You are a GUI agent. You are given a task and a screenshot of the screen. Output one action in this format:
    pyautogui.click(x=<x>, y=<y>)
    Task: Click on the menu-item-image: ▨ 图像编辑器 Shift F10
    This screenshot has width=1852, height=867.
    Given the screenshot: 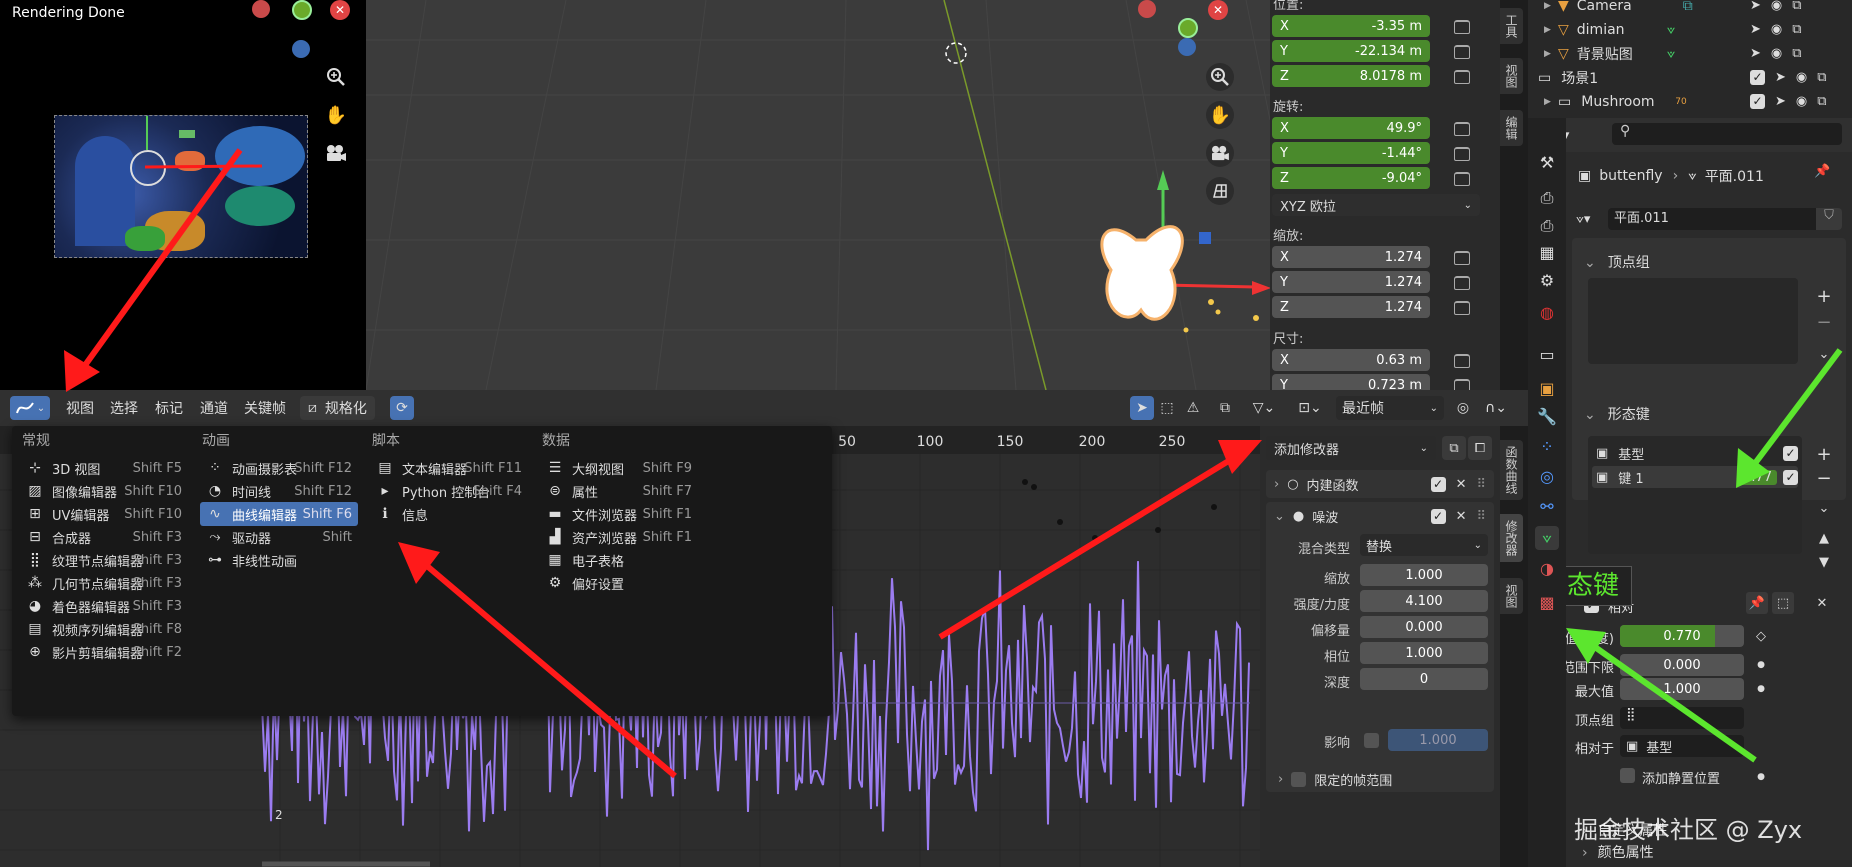 What is the action you would take?
    pyautogui.click(x=104, y=491)
    